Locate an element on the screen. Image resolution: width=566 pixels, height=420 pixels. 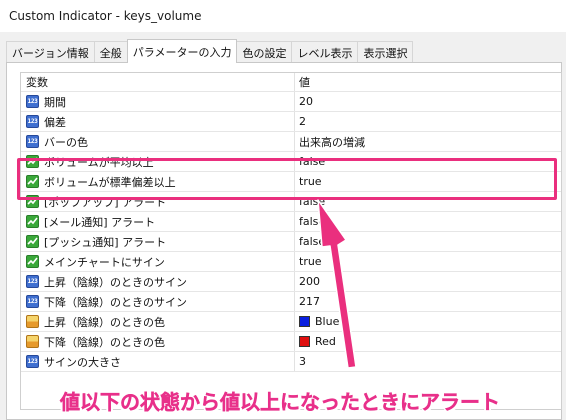
param-value: 200 is located at coordinates (309, 281).